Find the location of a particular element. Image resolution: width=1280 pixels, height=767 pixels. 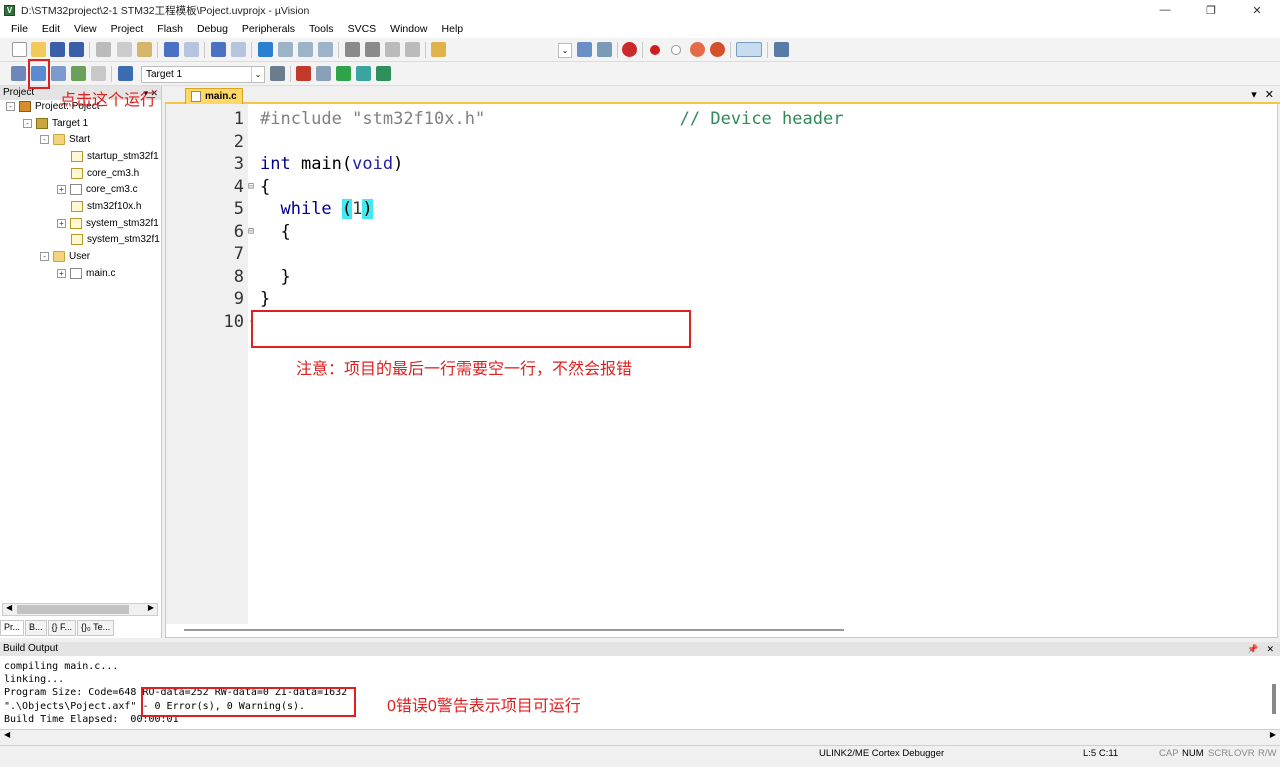

tree-node-file: stm32f10x.h is located at coordinates (106, 206).